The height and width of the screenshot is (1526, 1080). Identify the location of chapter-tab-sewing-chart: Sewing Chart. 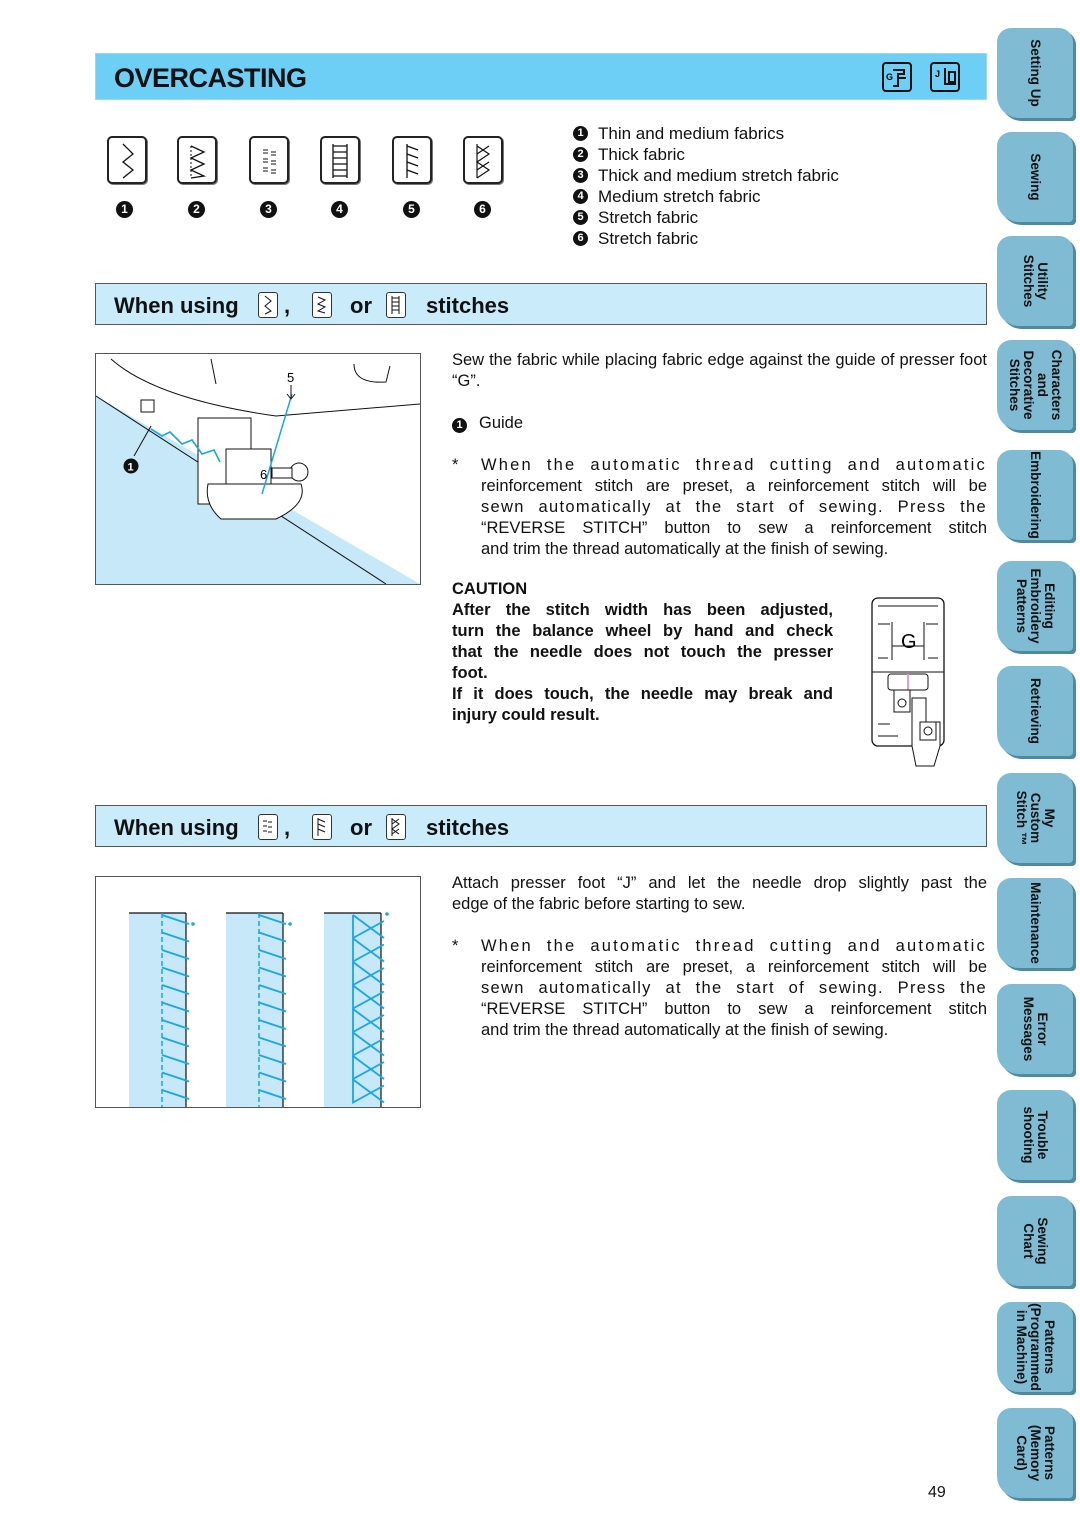
(1035, 1241).